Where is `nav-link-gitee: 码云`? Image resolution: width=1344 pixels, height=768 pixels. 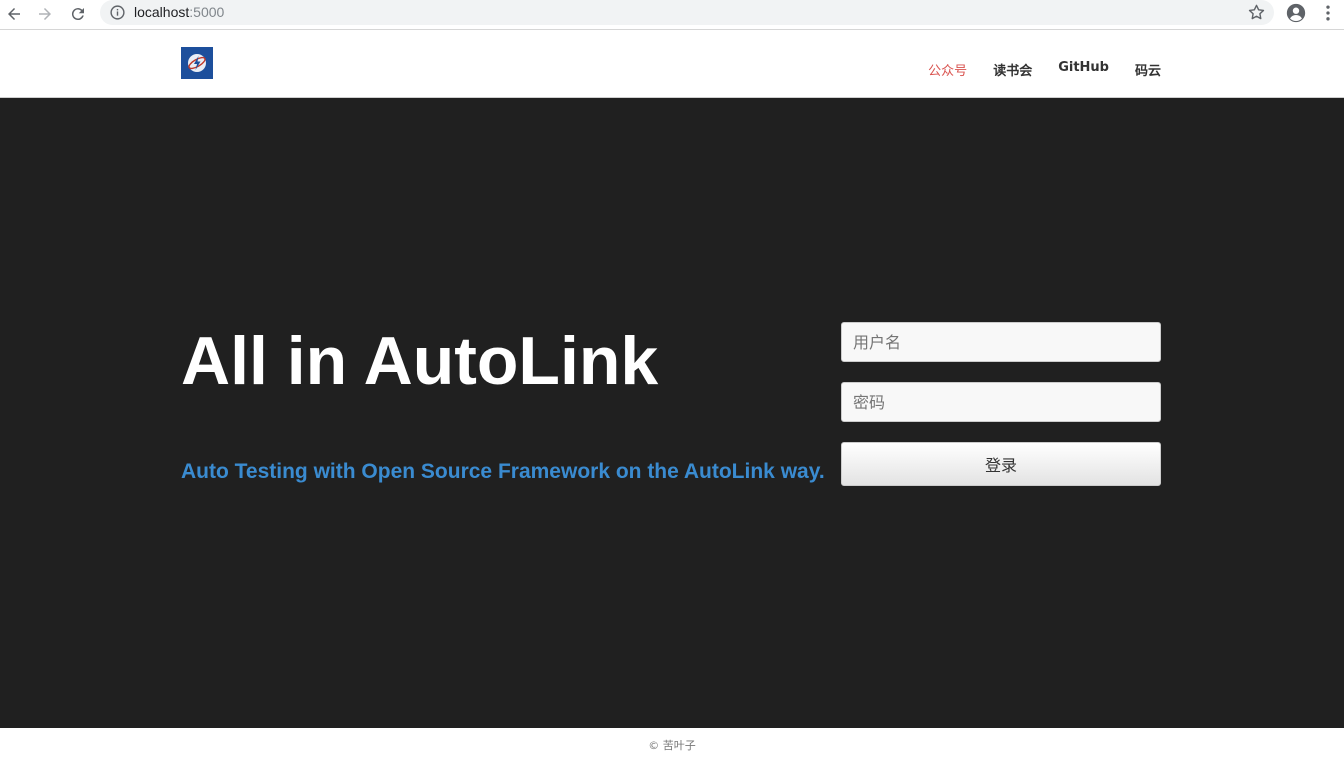
nav-link-gitee: 码云 is located at coordinates (1148, 69).